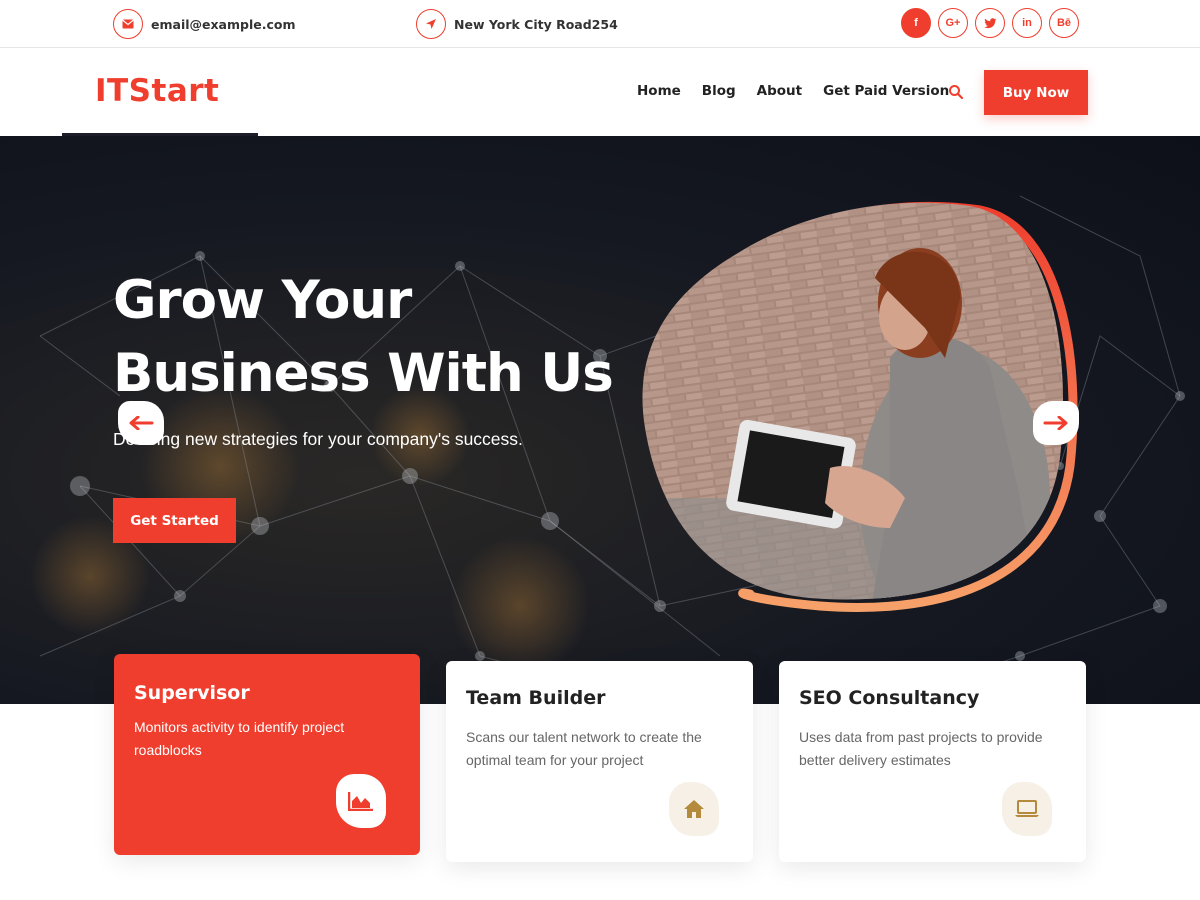 The image size is (1200, 900). Describe the element at coordinates (719, 91) in the screenshot. I see `nav-blog: Blog` at that location.